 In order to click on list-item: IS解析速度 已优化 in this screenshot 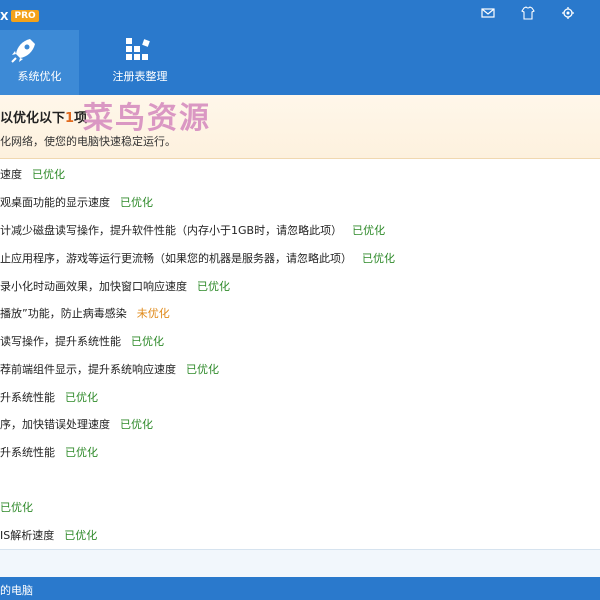, I will do `click(48, 535)`.